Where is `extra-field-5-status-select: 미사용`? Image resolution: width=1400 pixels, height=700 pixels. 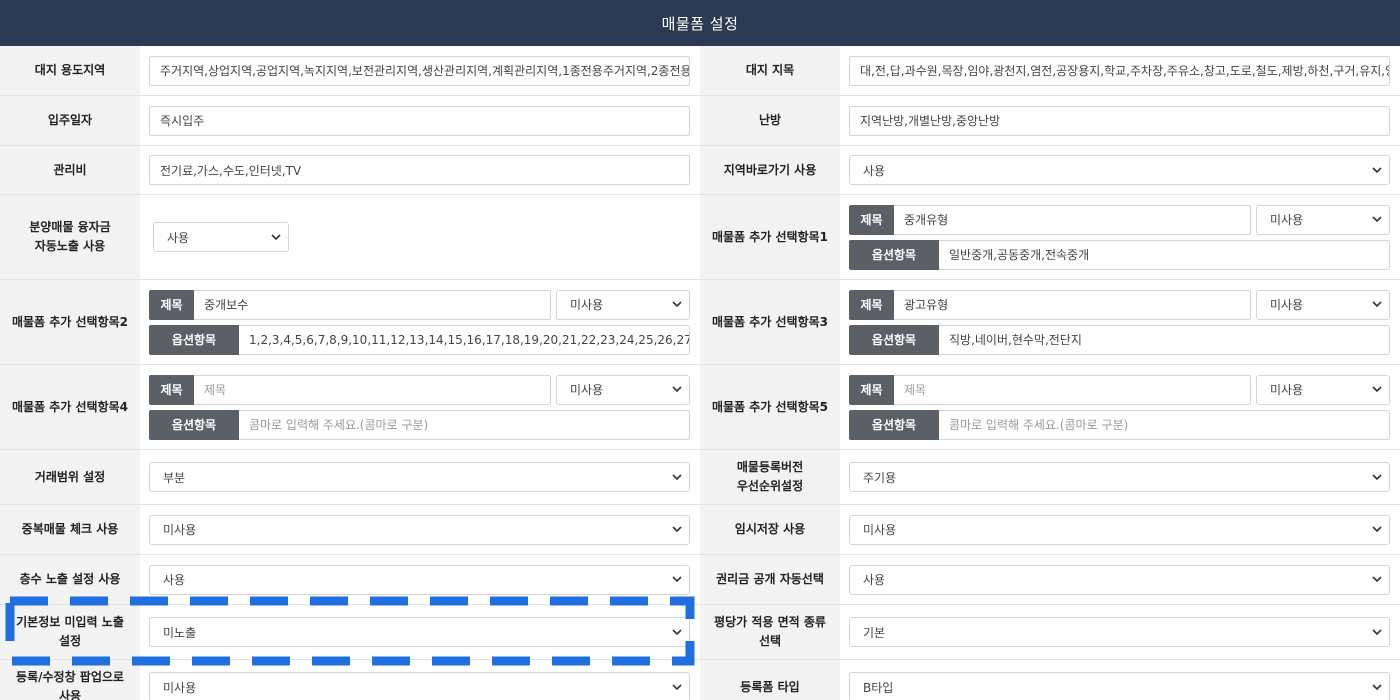 extra-field-5-status-select: 미사용 is located at coordinates (1323, 389).